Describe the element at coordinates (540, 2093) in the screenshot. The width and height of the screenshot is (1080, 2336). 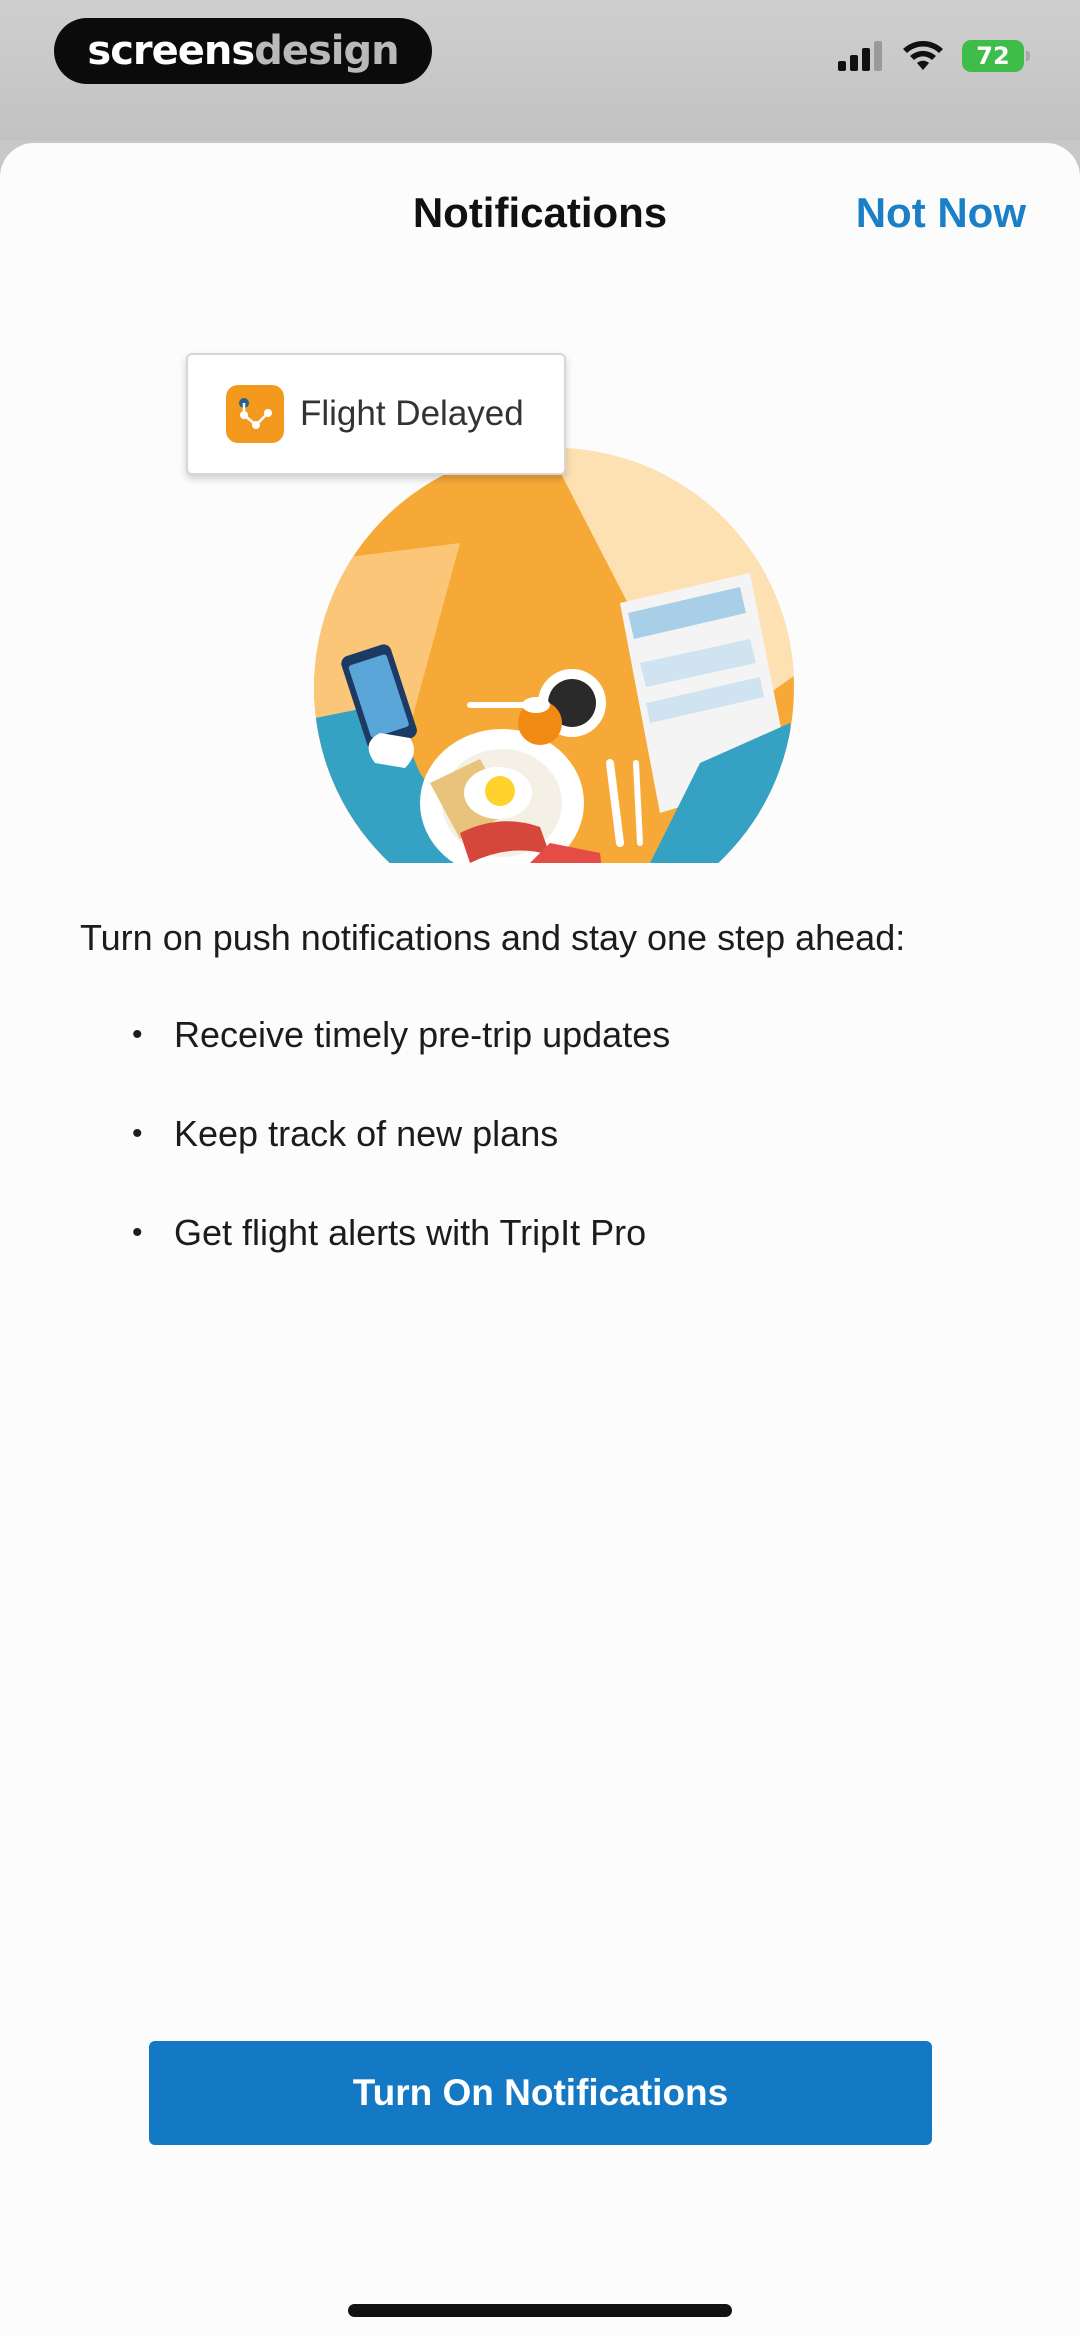
I see `turn-on-notifications-button: Turn On Notifications` at that location.